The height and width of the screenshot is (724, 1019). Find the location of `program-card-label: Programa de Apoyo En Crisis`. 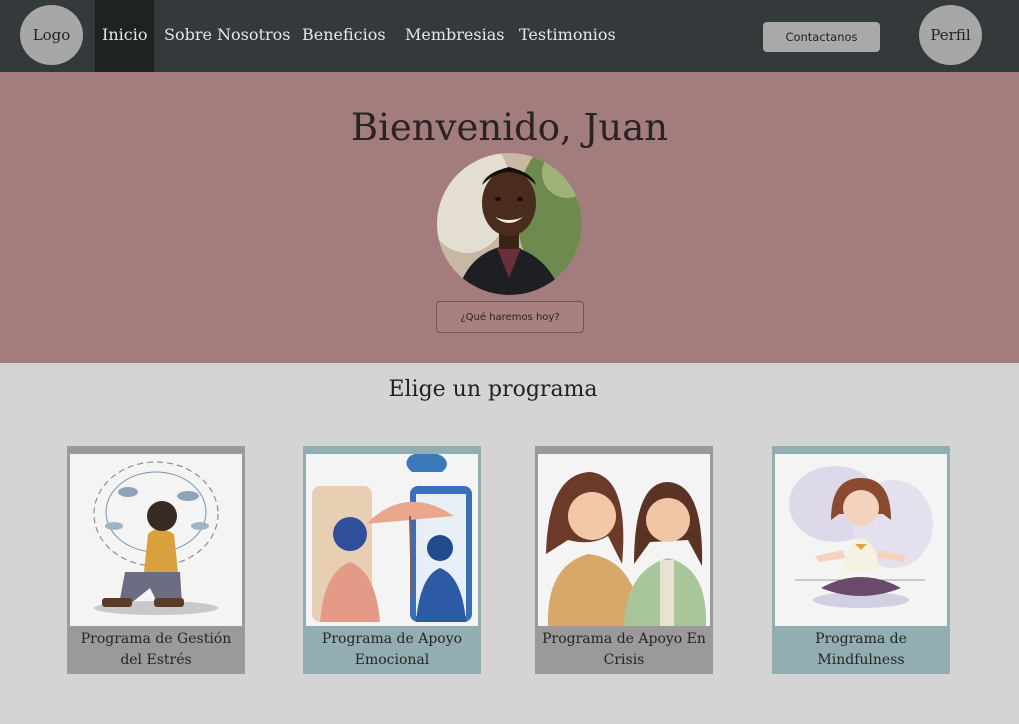

program-card-label: Programa de Apoyo En Crisis is located at coordinates (624, 649).